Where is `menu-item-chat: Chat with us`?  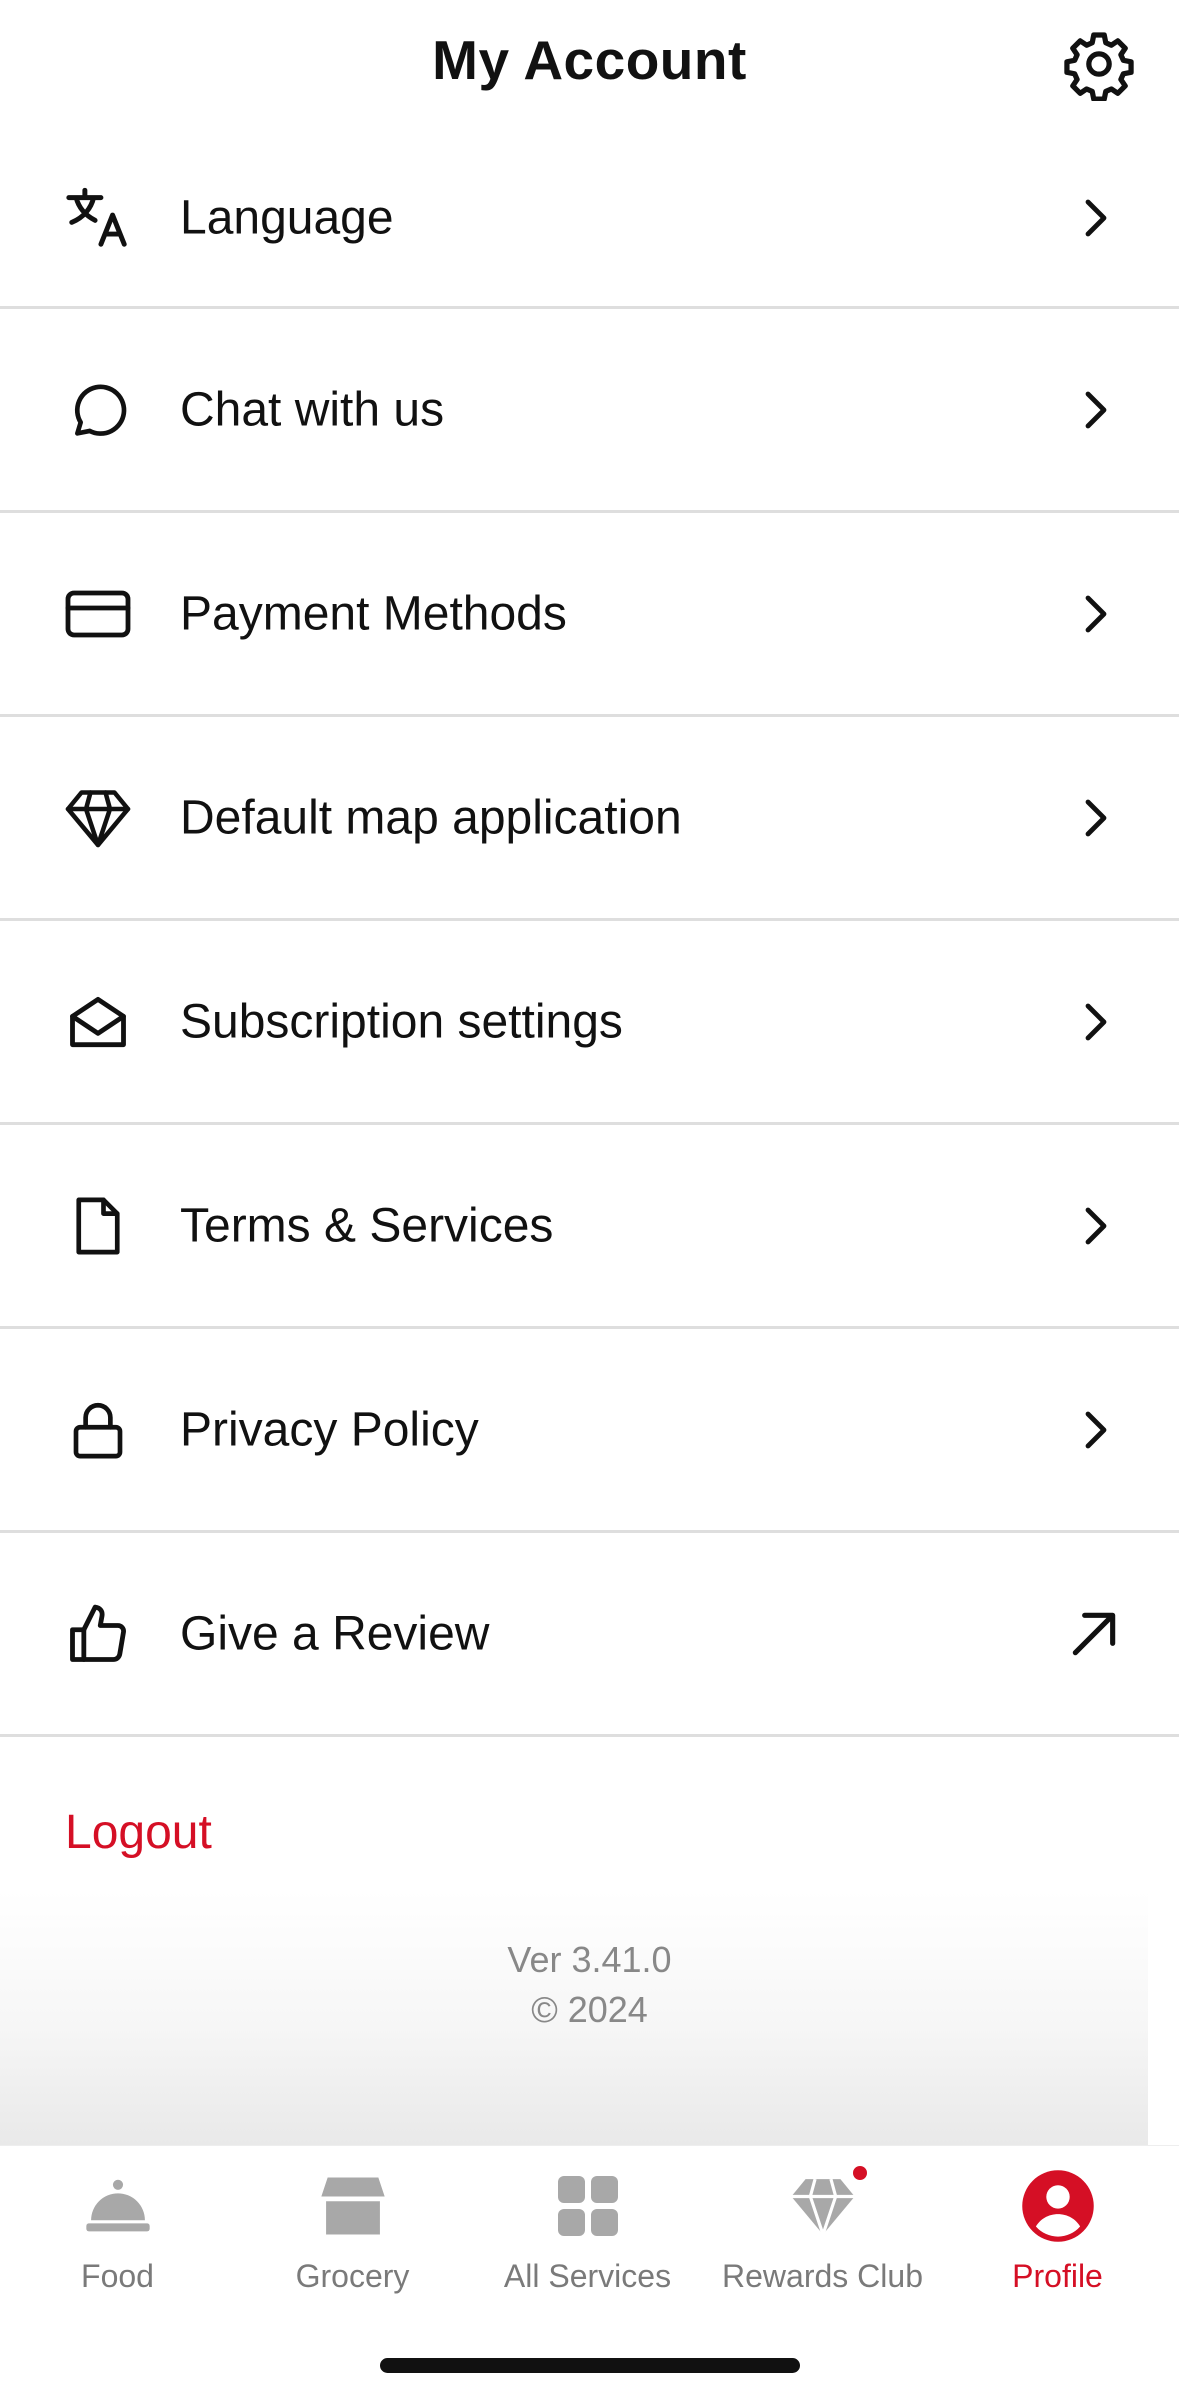 menu-item-chat: Chat with us is located at coordinates (589, 411).